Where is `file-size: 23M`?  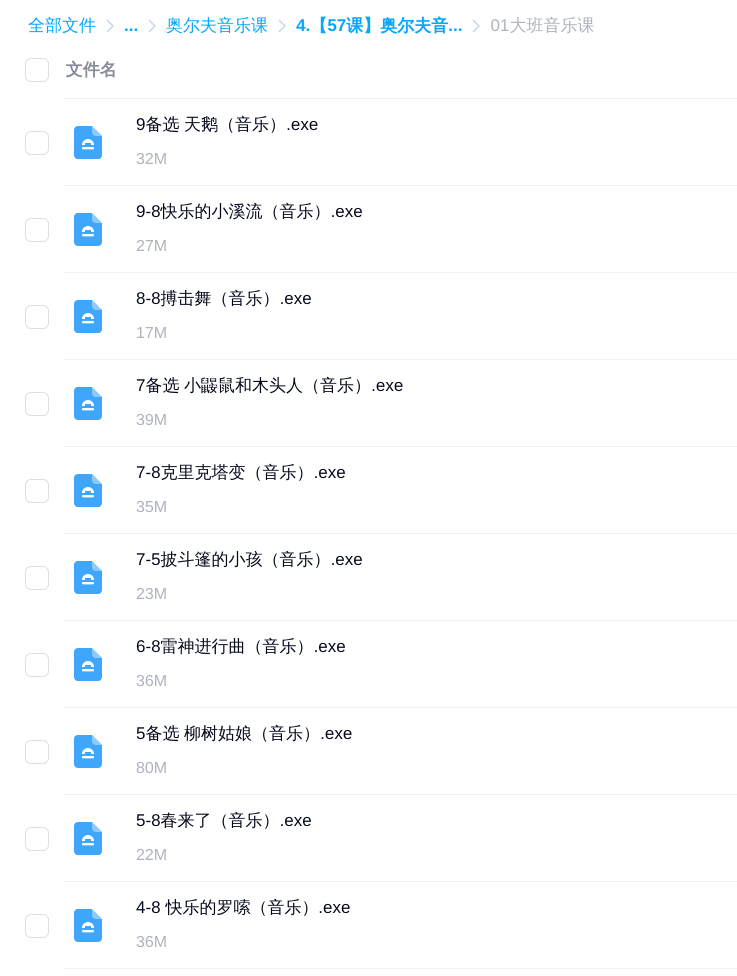
file-size: 23M is located at coordinates (152, 594).